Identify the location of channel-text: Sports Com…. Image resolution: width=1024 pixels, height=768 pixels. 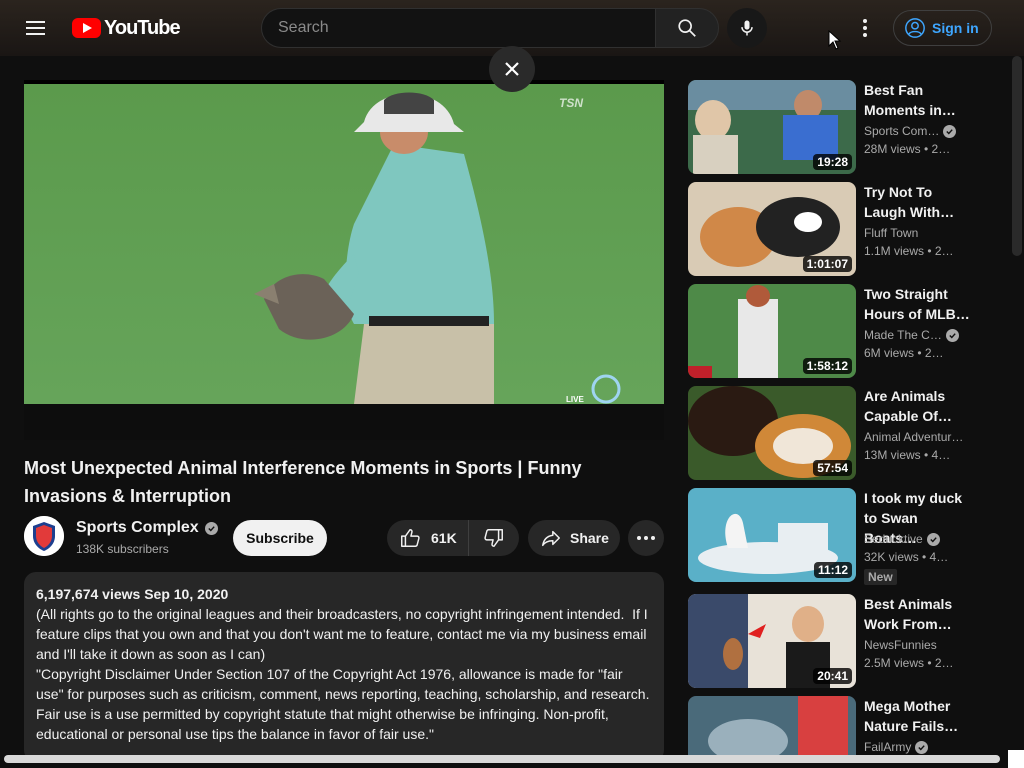
(902, 131).